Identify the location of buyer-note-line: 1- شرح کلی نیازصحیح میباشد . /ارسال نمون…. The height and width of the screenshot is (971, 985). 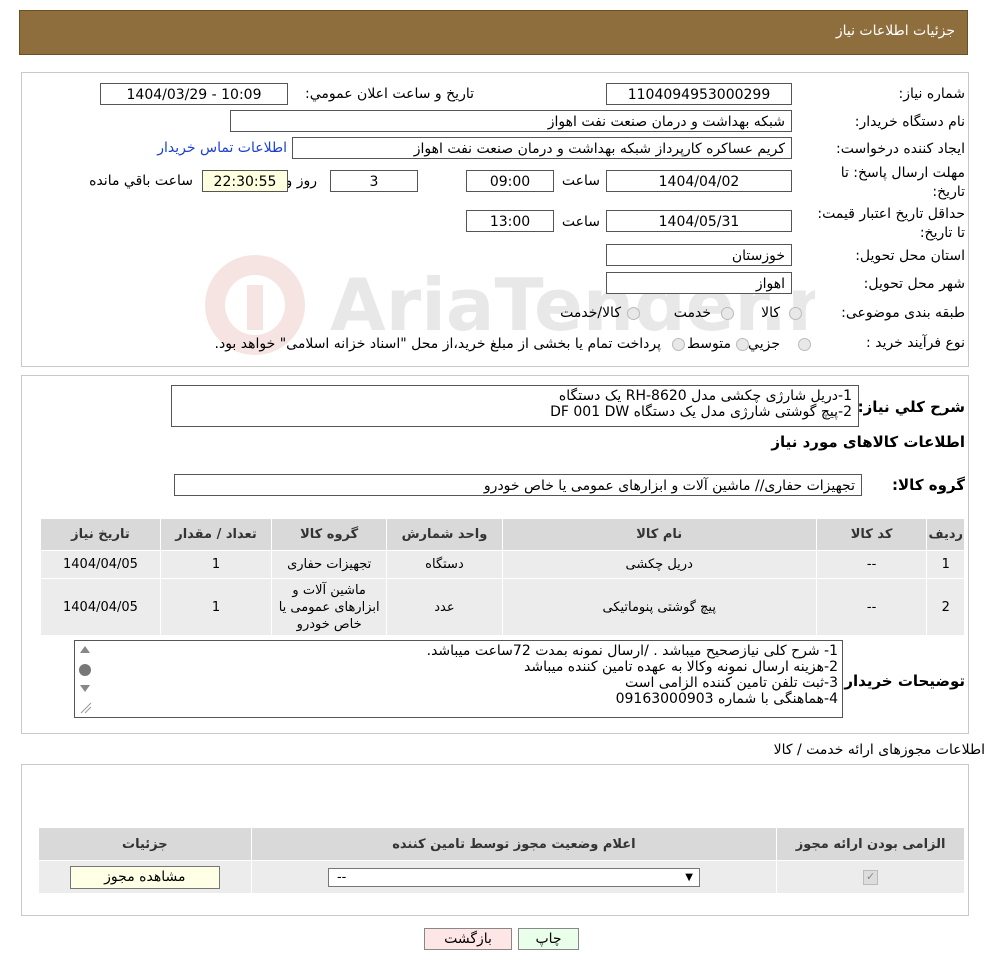
(632, 651).